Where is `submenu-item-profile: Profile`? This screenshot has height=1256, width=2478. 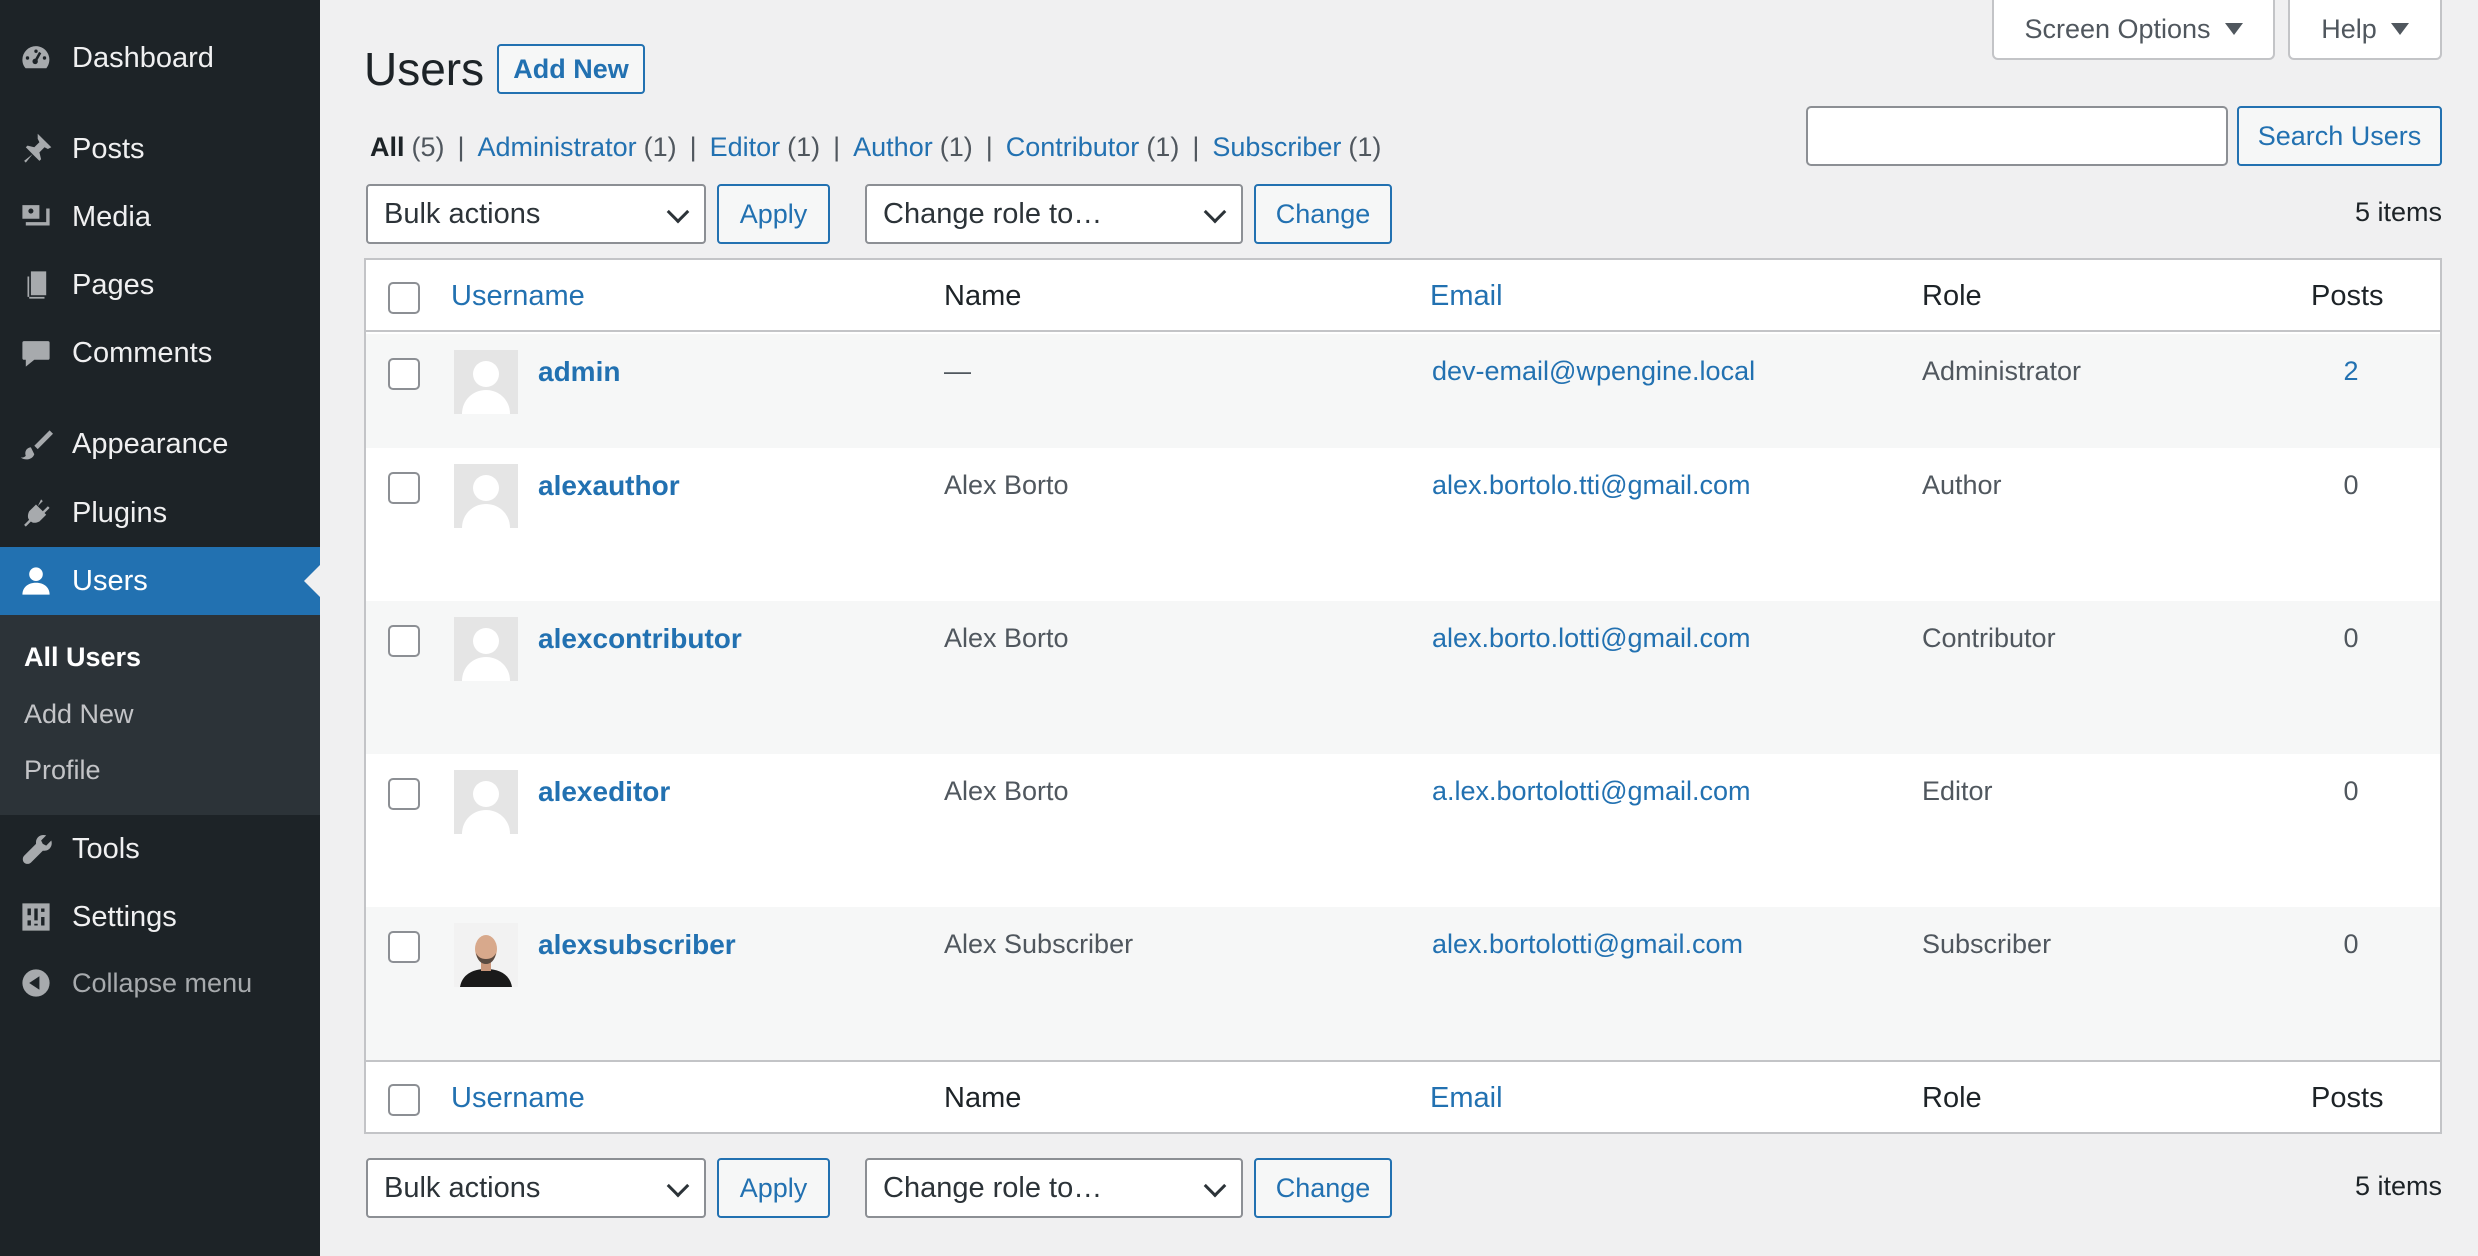
submenu-item-profile: Profile is located at coordinates (62, 770).